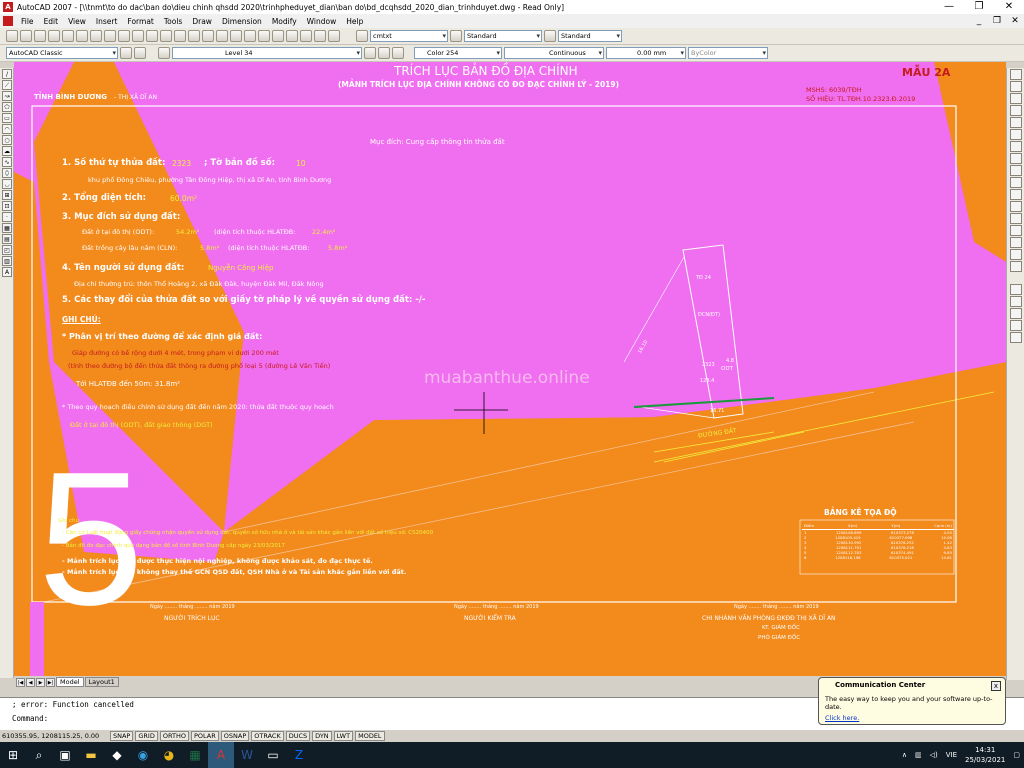 The width and height of the screenshot is (1024, 768). What do you see at coordinates (222, 36) in the screenshot?
I see `zoom-window-icon` at bounding box center [222, 36].